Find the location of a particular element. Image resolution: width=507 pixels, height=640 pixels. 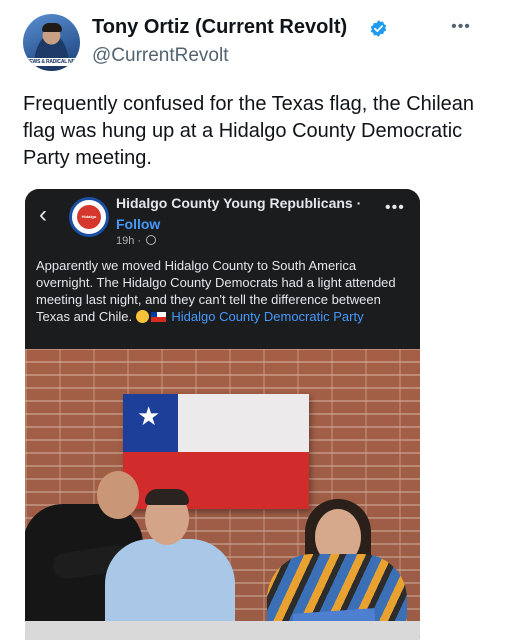

laughing-emoji-icon is located at coordinates (142, 316).